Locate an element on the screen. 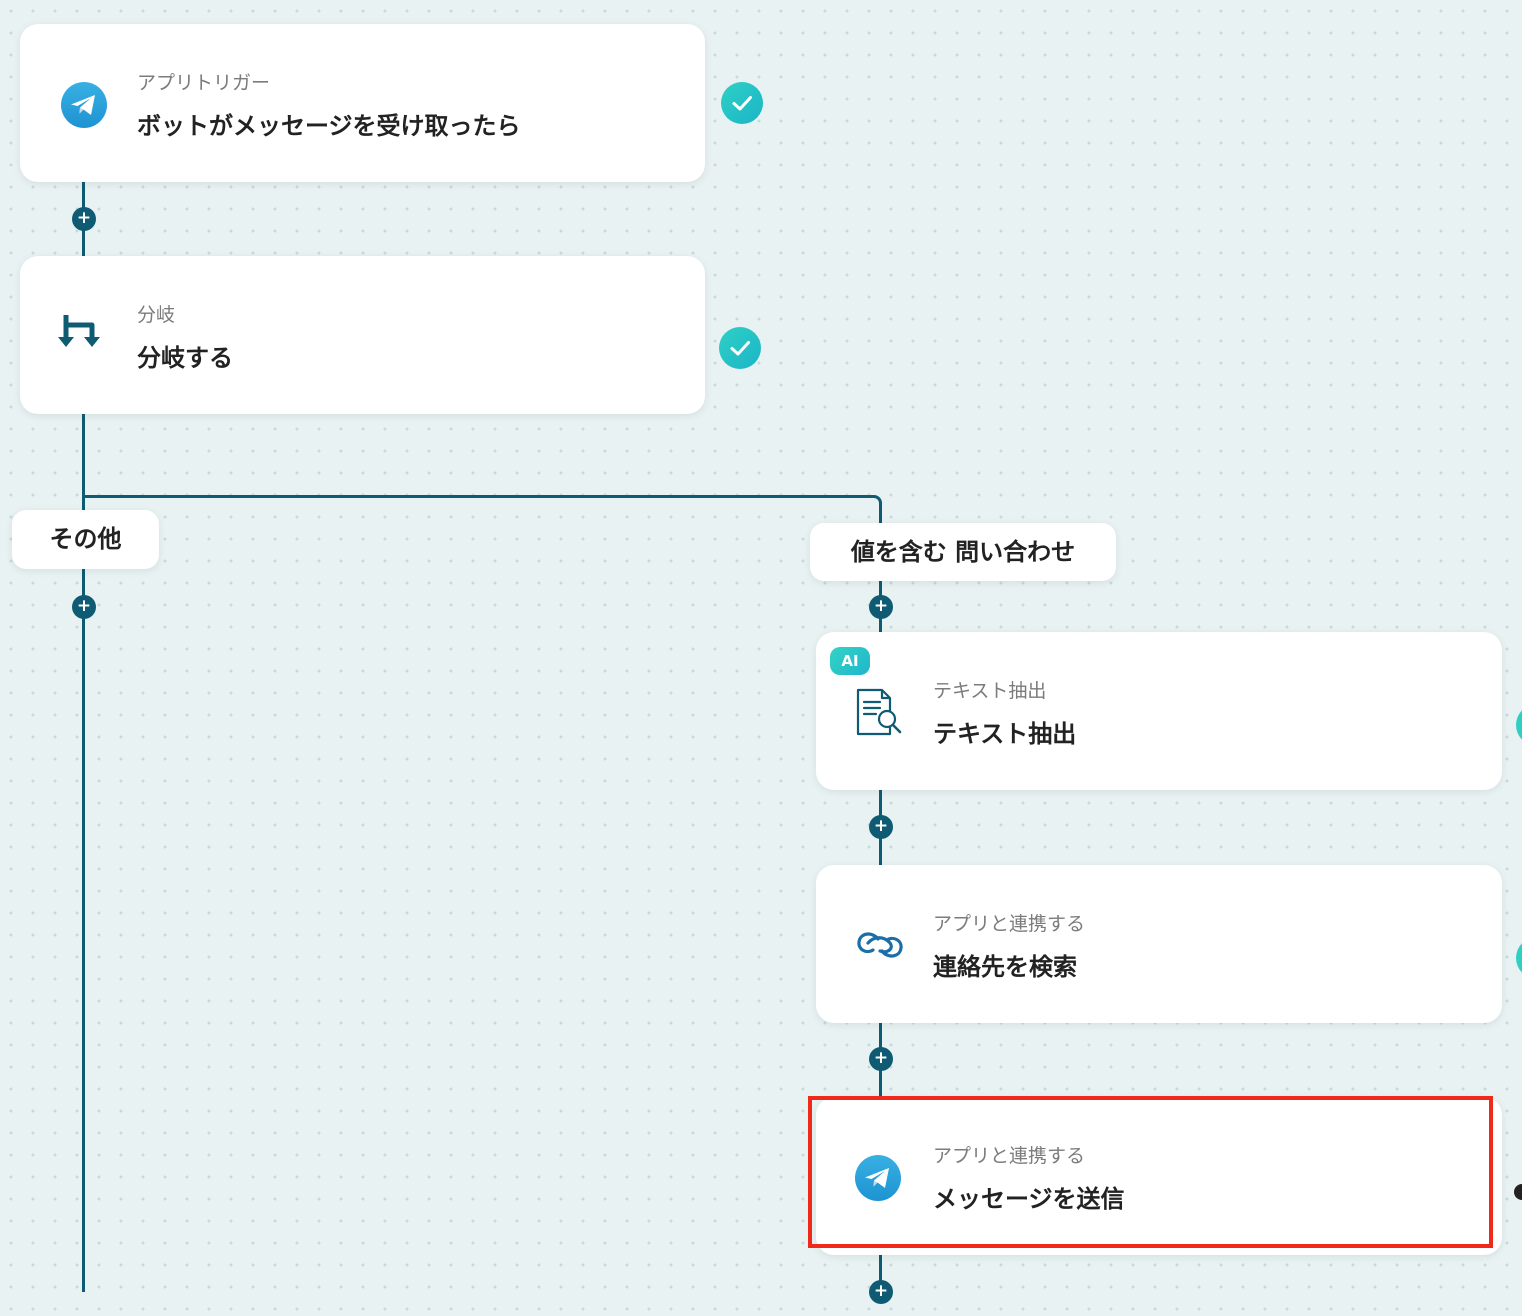 This screenshot has height=1316, width=1522. add-step-button-other-branch: + is located at coordinates (84, 607).